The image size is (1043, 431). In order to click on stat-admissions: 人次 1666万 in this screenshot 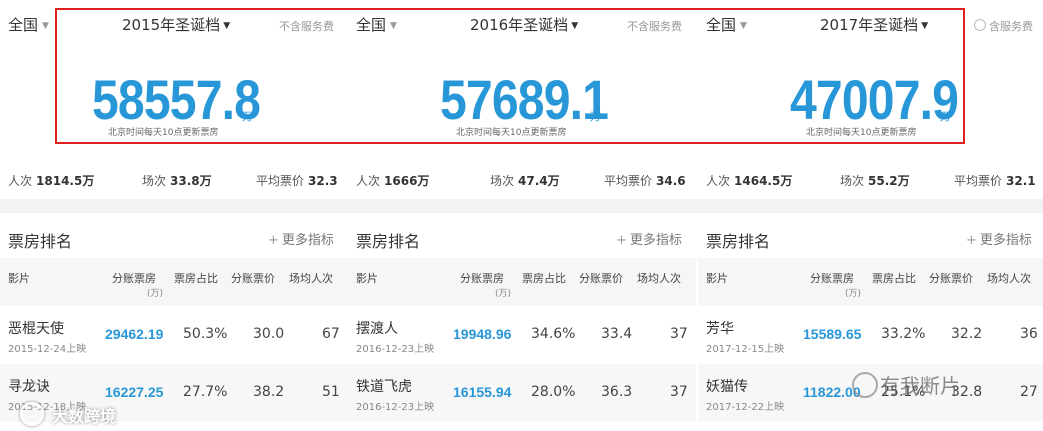, I will do `click(393, 181)`.